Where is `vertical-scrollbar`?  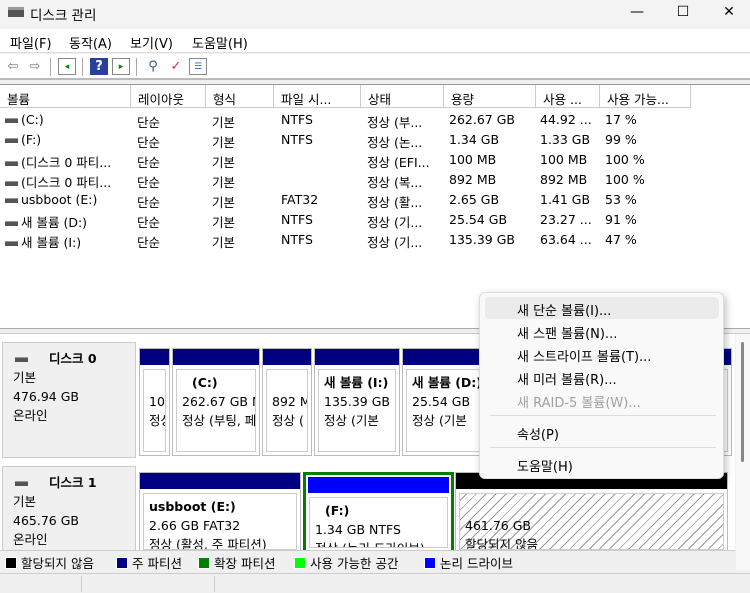 vertical-scrollbar is located at coordinates (743, 452).